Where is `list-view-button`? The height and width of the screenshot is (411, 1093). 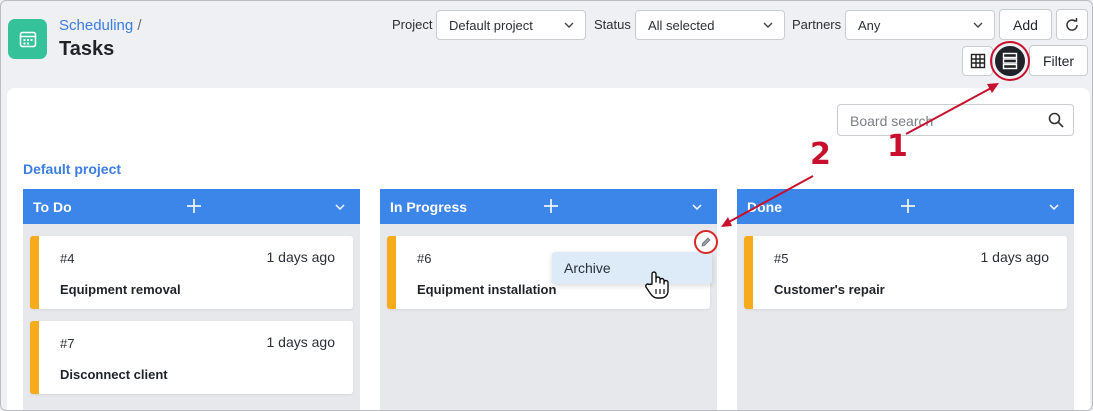 list-view-button is located at coordinates (1010, 61).